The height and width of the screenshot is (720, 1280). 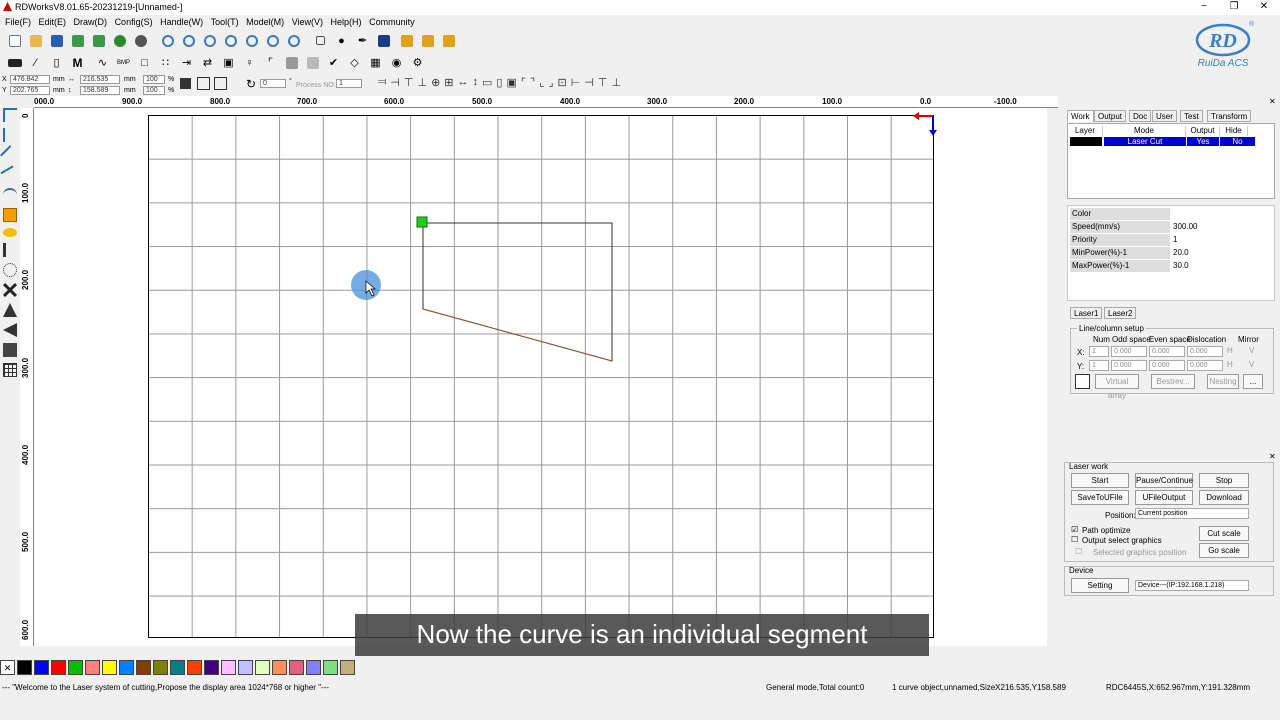 I want to click on eraser-icon: ◇, so click(x=354, y=62).